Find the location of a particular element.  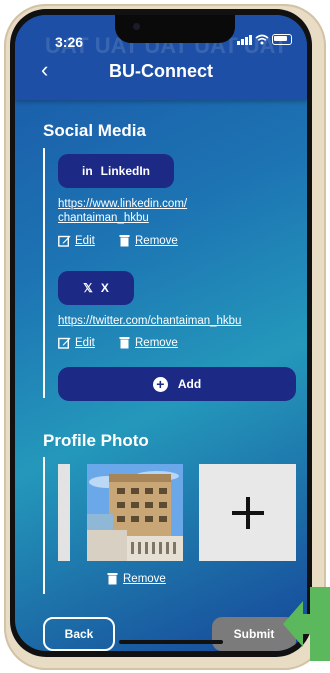

linkedin-remove-button: Remove is located at coordinates (148, 240).